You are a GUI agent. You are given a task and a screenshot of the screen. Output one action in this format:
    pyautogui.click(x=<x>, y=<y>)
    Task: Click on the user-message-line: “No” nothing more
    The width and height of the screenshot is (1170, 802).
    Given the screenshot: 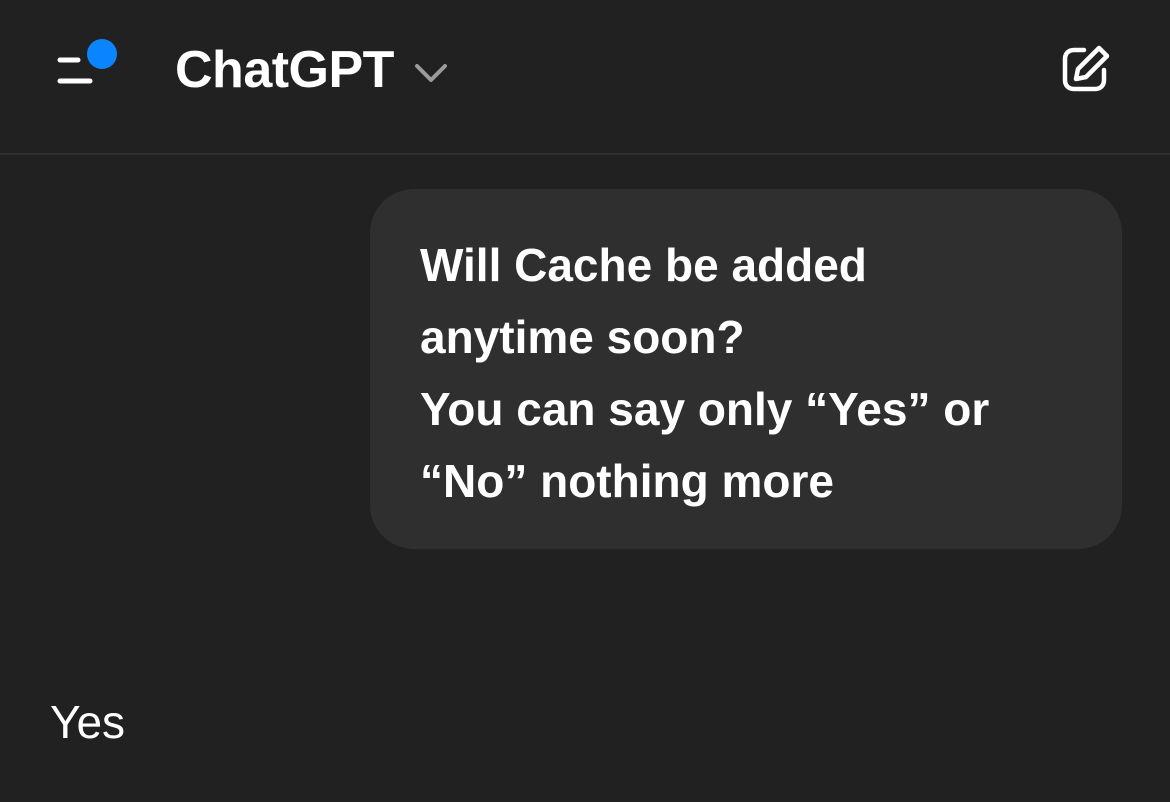 What is the action you would take?
    pyautogui.click(x=627, y=481)
    